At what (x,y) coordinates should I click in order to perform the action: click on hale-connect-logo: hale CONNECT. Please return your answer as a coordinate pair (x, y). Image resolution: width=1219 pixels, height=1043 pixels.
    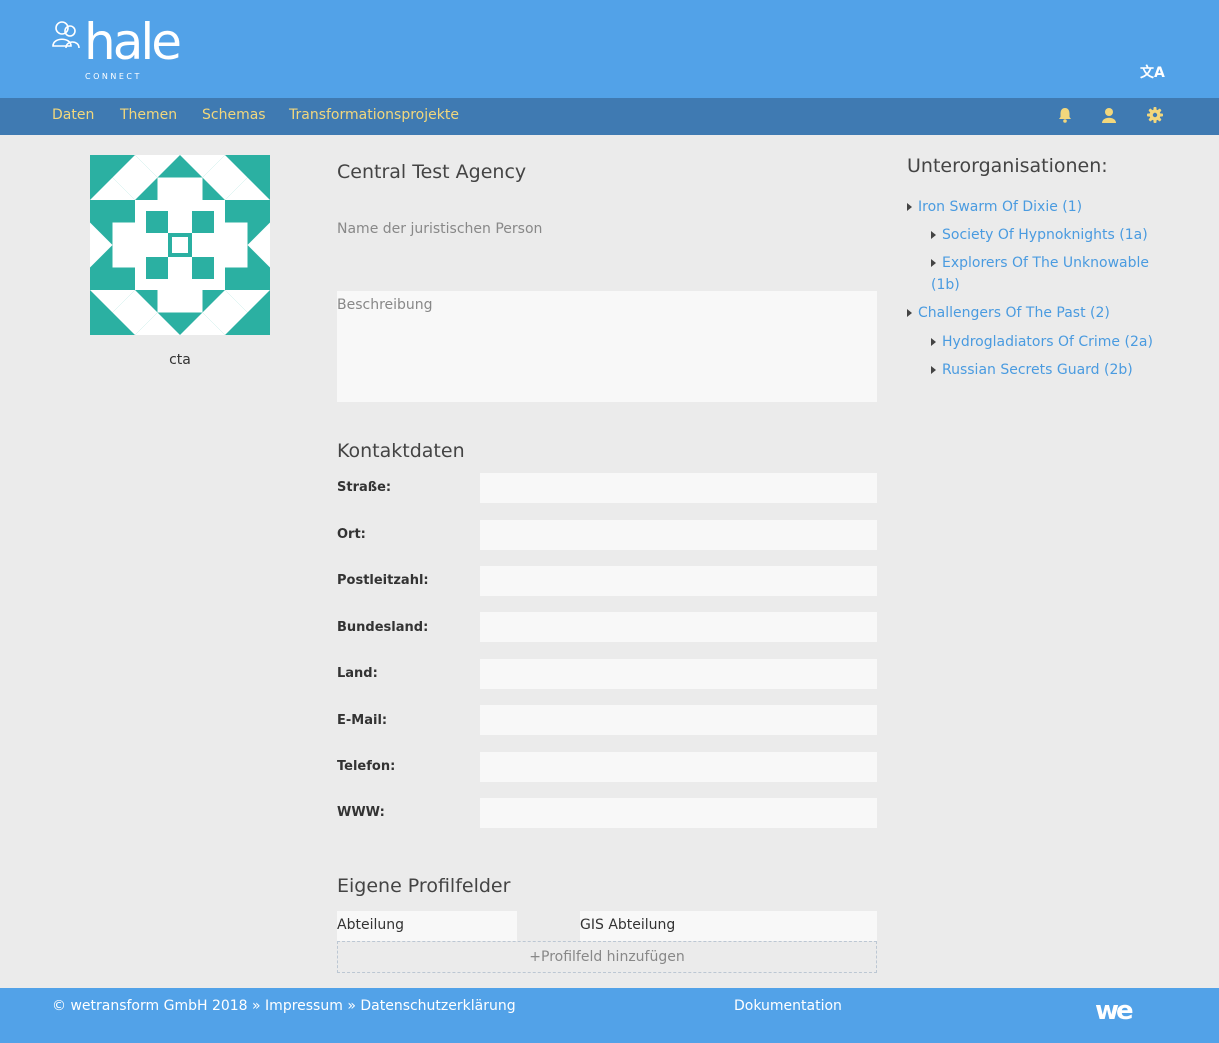
    Looking at the image, I should click on (122, 48).